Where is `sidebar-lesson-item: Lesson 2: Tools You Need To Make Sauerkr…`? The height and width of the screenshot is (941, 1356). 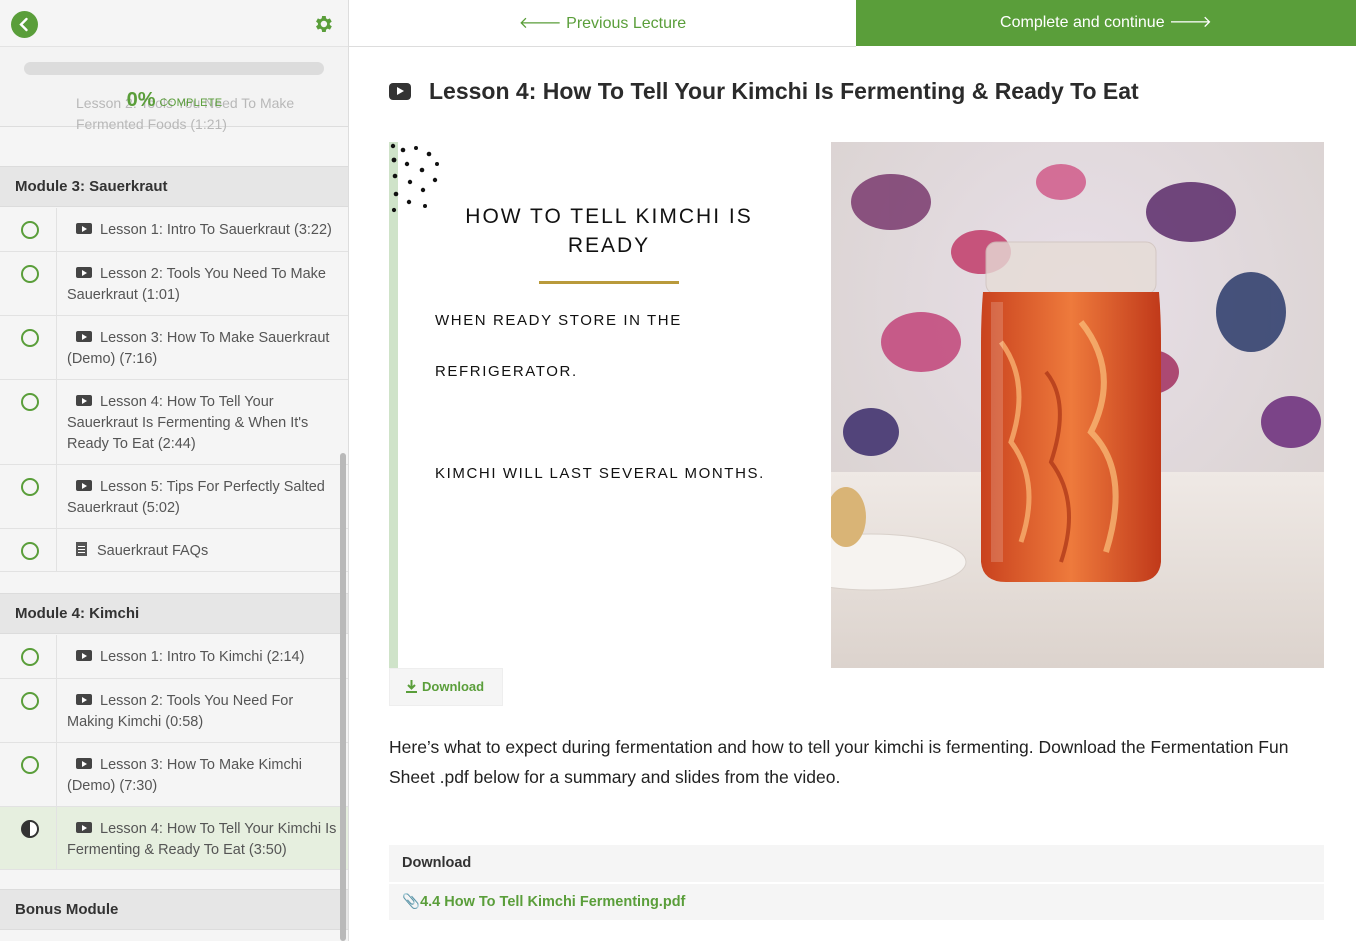
sidebar-lesson-item: Lesson 2: Tools You Need To Make Sauerkr… is located at coordinates (174, 284).